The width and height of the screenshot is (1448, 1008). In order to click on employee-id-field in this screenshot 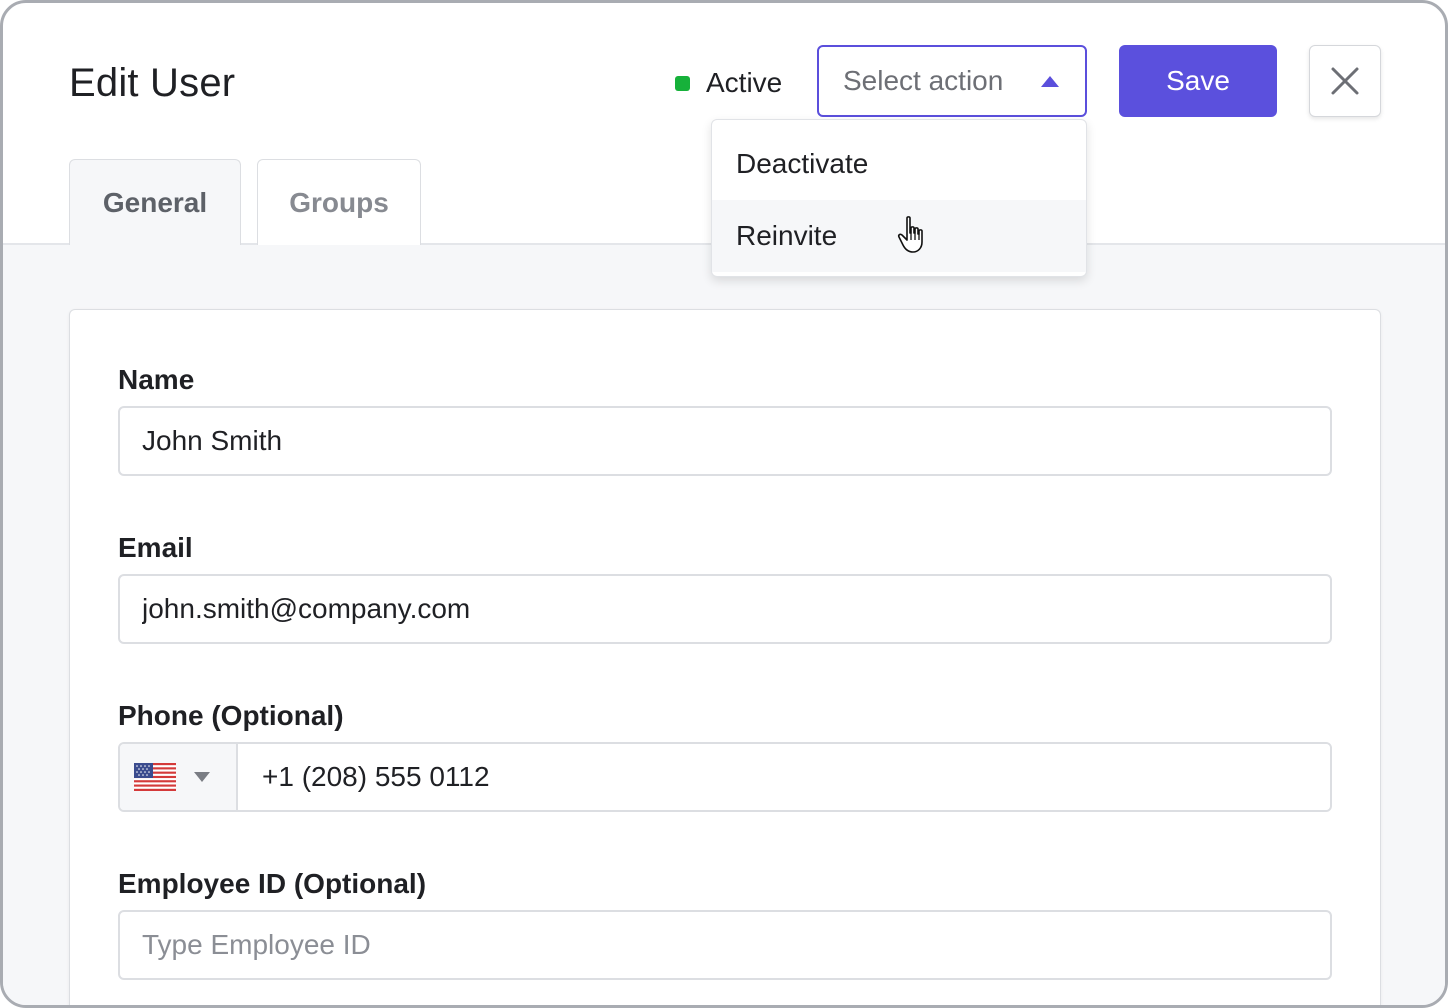, I will do `click(725, 945)`.